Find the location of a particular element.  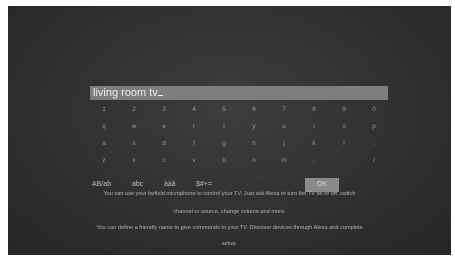

key-1-1: w is located at coordinates (134, 127).